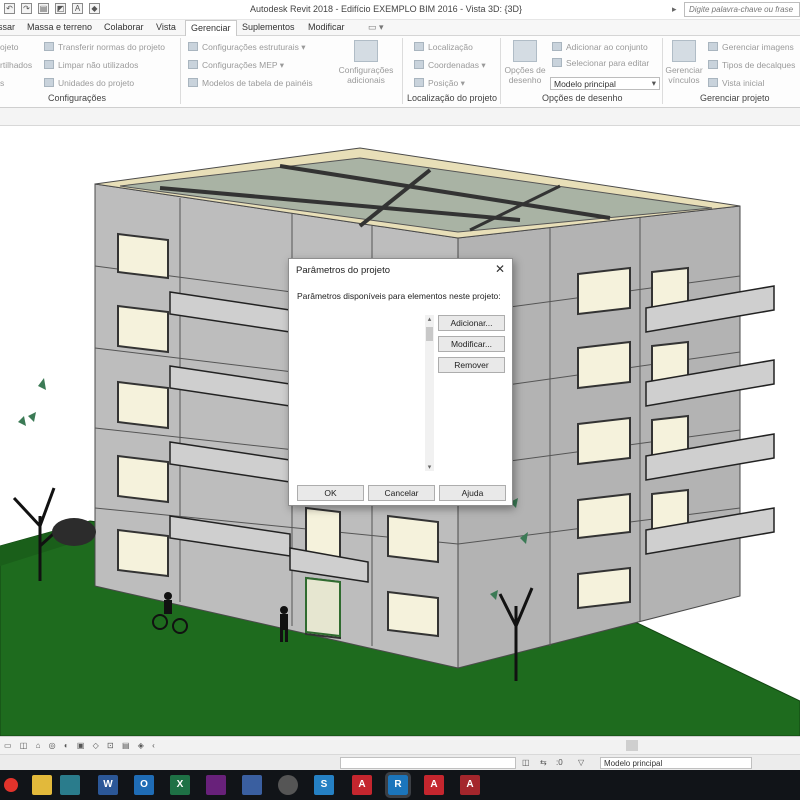 The image size is (800, 800). Describe the element at coordinates (193, 46) in the screenshot. I see `structural-icon` at that location.